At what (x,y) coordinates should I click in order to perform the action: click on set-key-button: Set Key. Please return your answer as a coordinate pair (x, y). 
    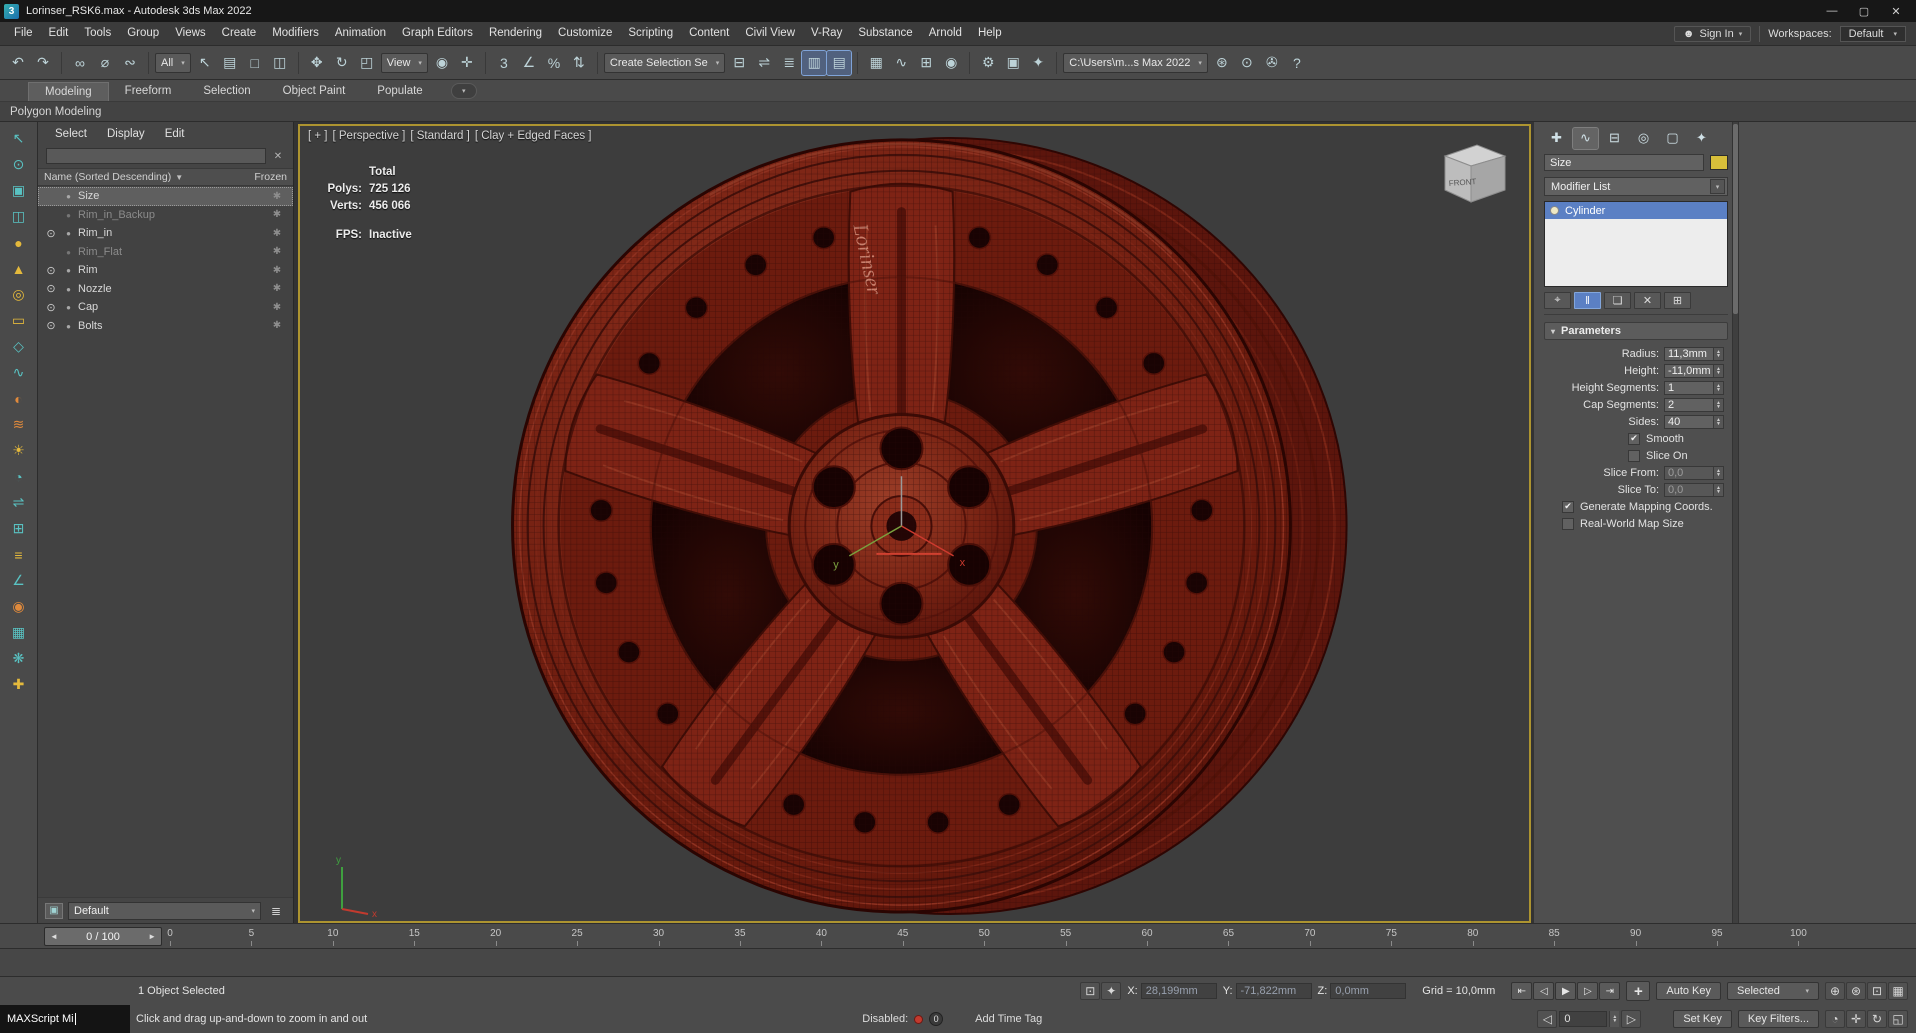
    Looking at the image, I should click on (1702, 1019).